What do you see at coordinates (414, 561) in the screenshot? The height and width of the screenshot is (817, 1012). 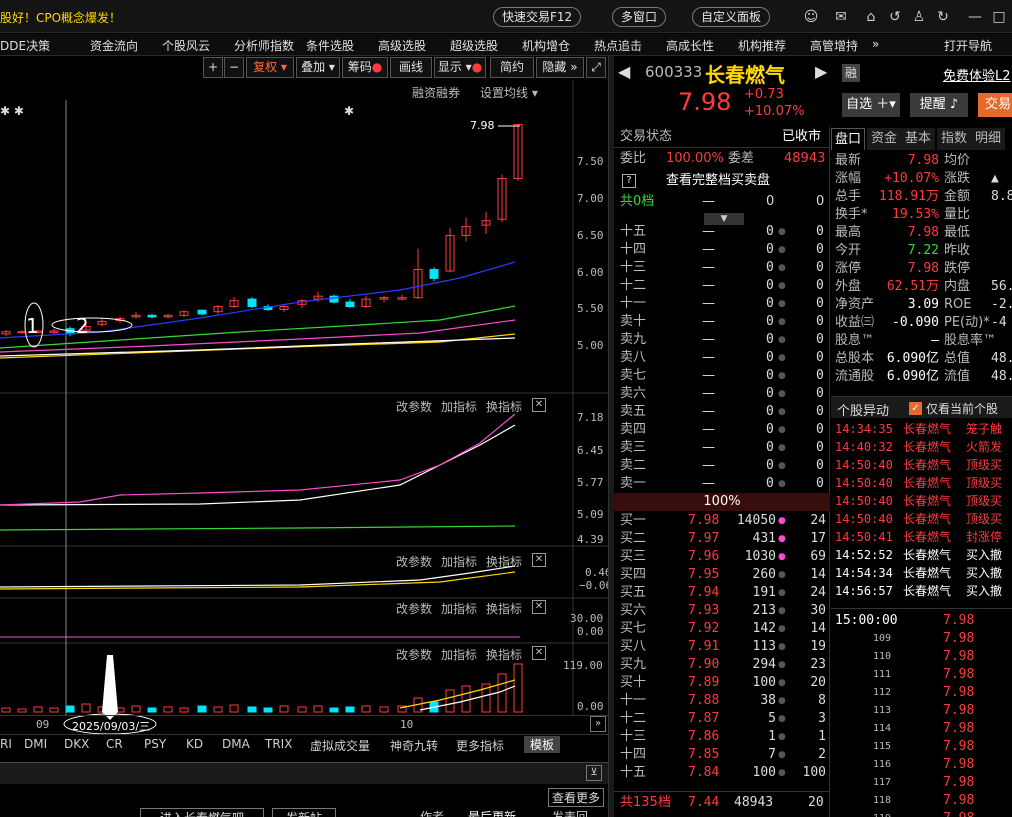 I see `sub2-params: 改参数` at bounding box center [414, 561].